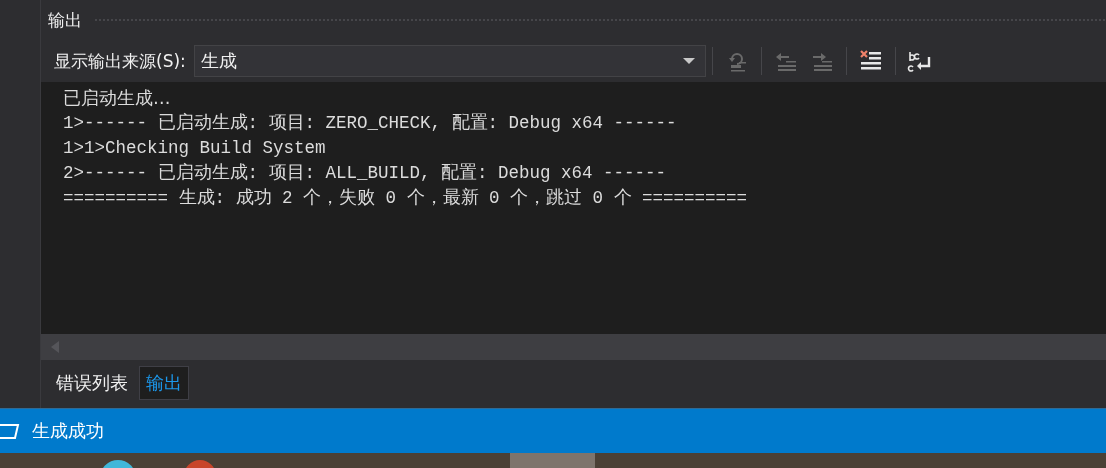 Image resolution: width=1106 pixels, height=468 pixels. Describe the element at coordinates (92, 383) in the screenshot. I see `panel-tab: 错误列表` at that location.